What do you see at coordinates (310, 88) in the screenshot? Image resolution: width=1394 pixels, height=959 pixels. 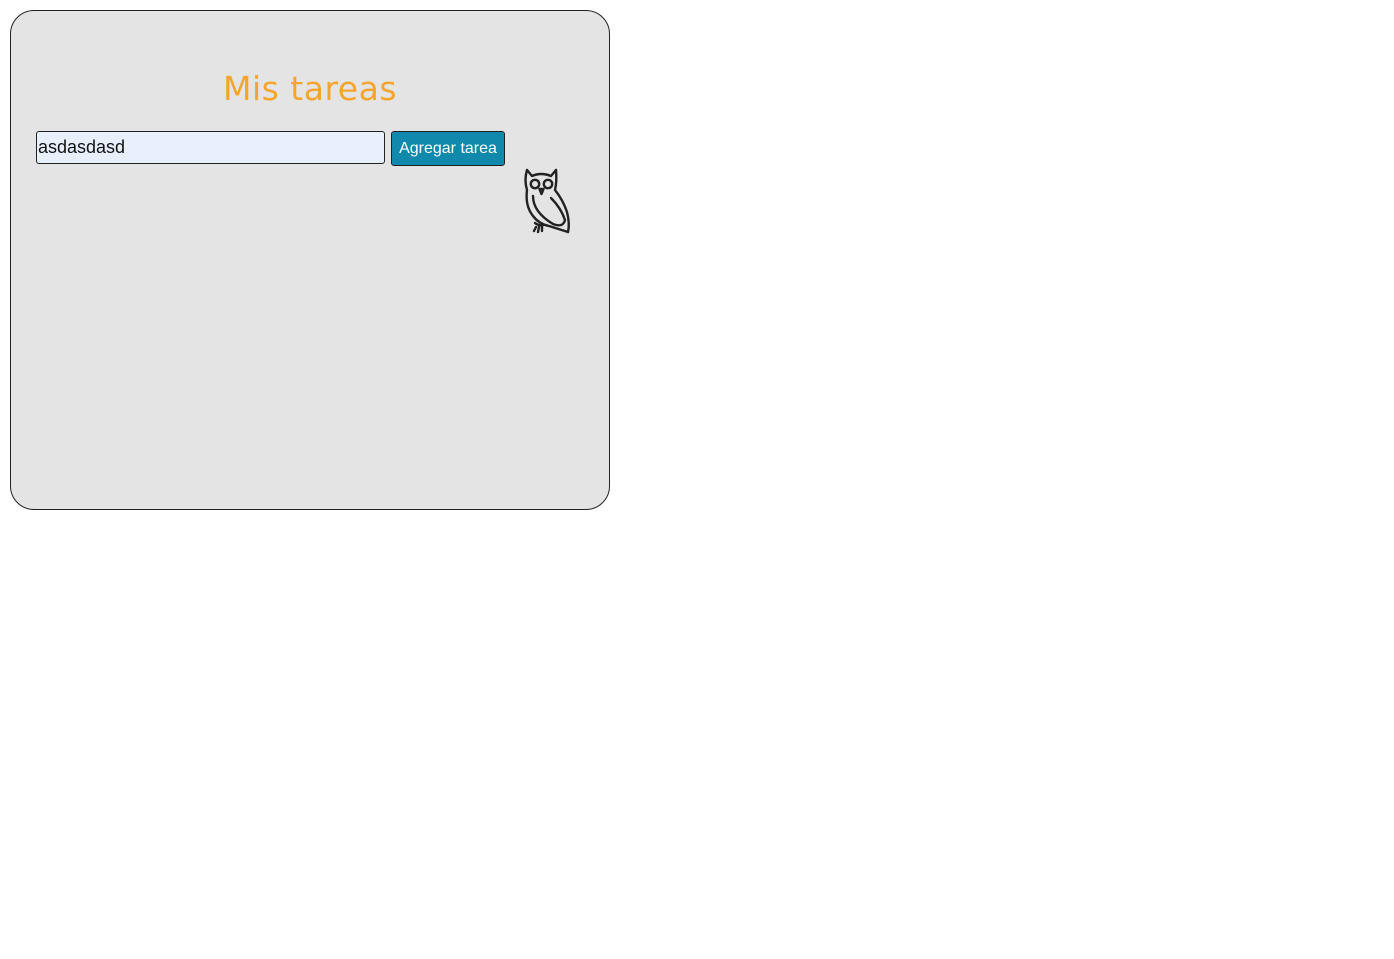 I see `page-title: Mis tareas` at bounding box center [310, 88].